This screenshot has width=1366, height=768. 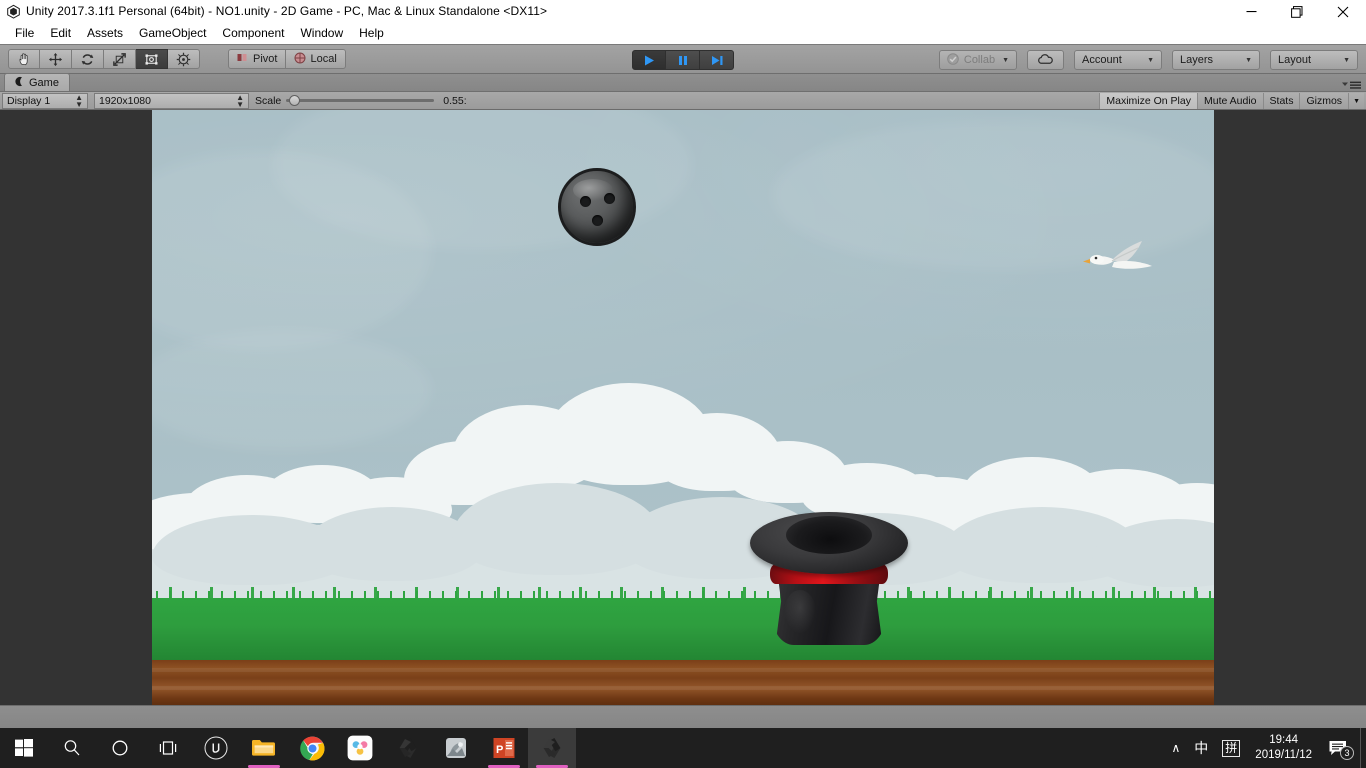 I want to click on resolution-select: 1920x1080 ▲ ▼, so click(x=171, y=100).